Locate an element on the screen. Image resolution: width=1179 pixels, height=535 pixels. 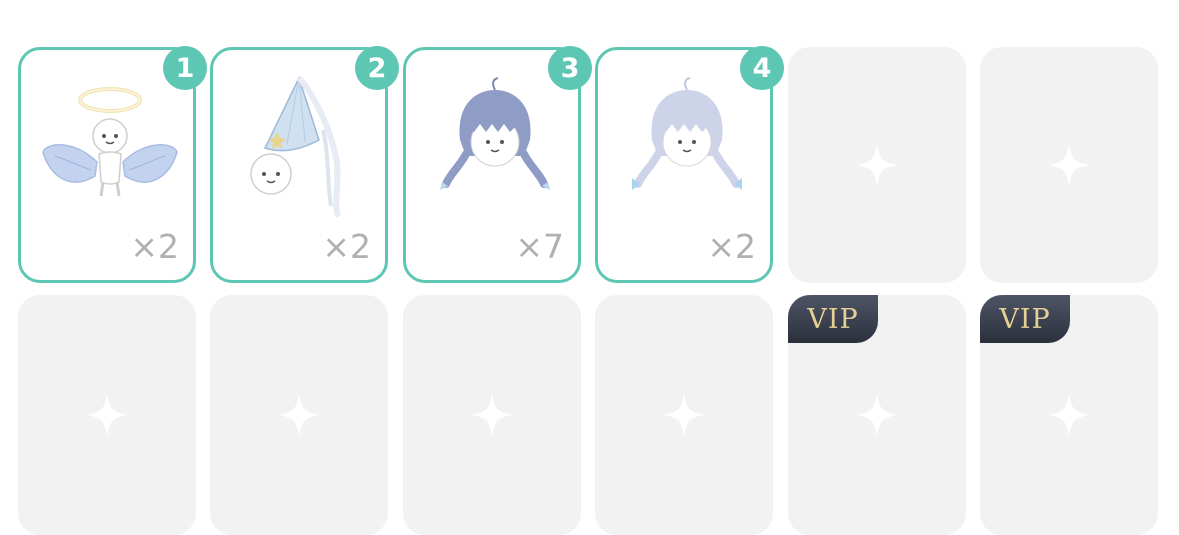
inventory-slot-4: 4 ×2 is located at coordinates (689, 164).